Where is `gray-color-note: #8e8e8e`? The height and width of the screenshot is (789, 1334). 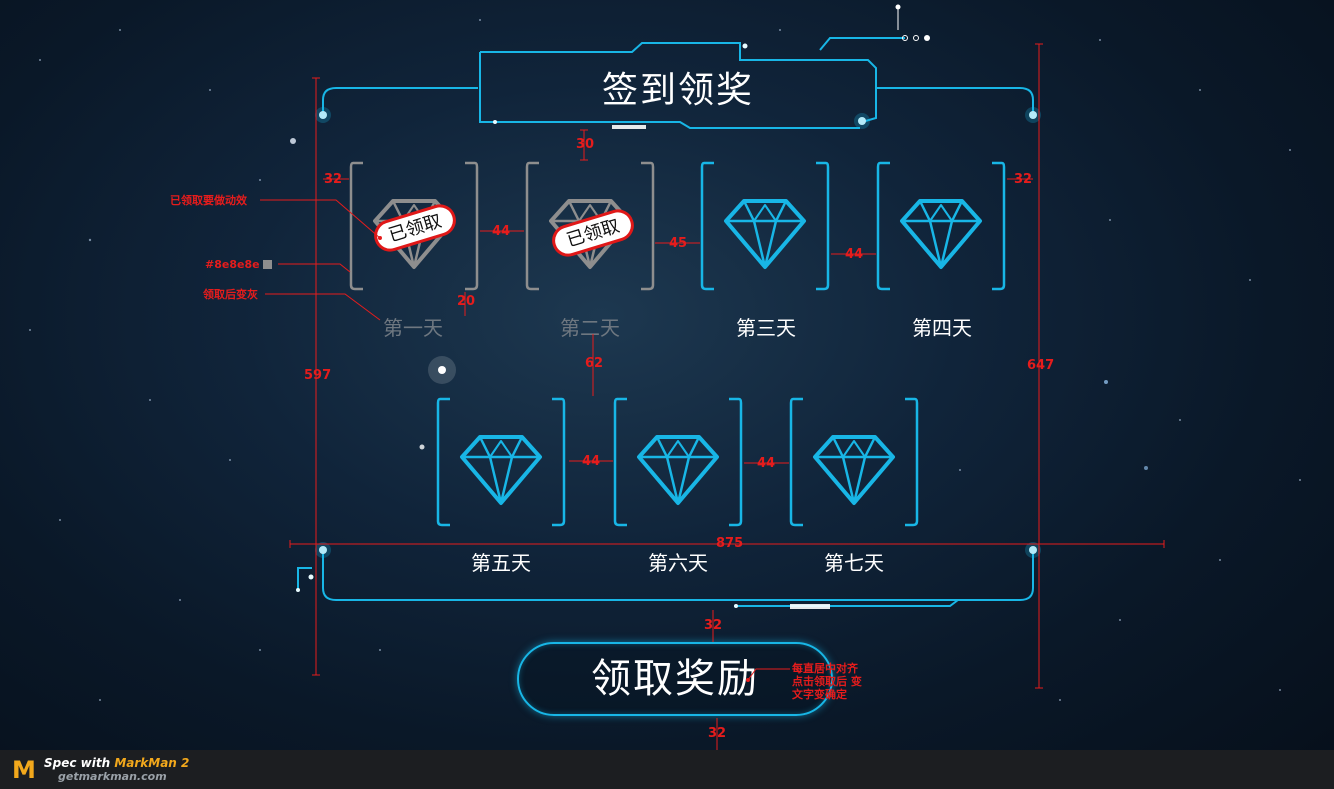
gray-color-note: #8e8e8e is located at coordinates (239, 264).